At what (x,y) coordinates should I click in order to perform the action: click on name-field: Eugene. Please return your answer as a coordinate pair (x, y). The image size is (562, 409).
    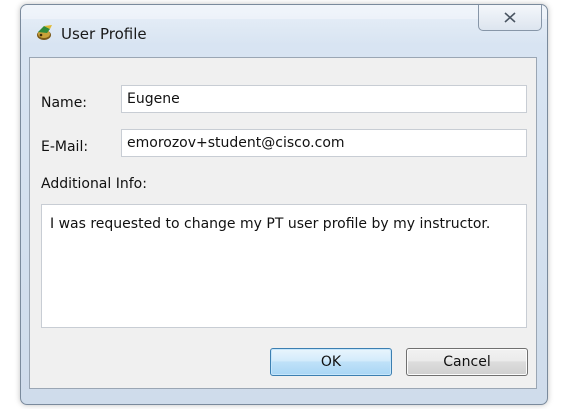
    Looking at the image, I should click on (324, 99).